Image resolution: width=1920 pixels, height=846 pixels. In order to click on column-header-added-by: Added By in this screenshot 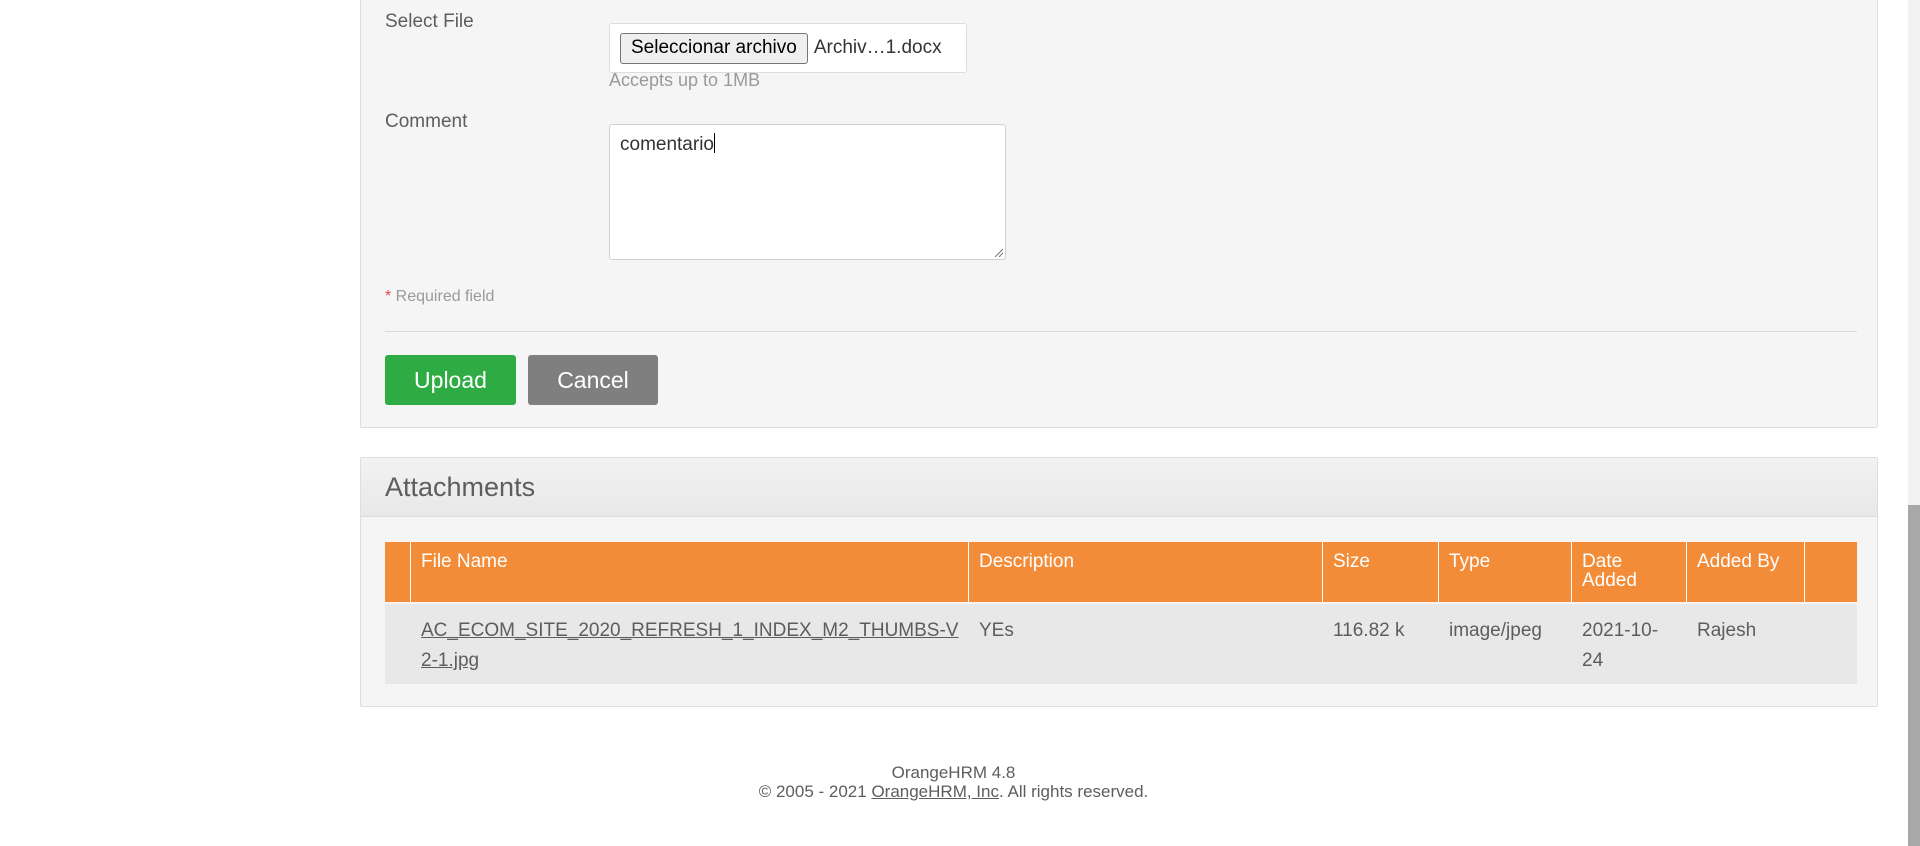, I will do `click(1746, 572)`.